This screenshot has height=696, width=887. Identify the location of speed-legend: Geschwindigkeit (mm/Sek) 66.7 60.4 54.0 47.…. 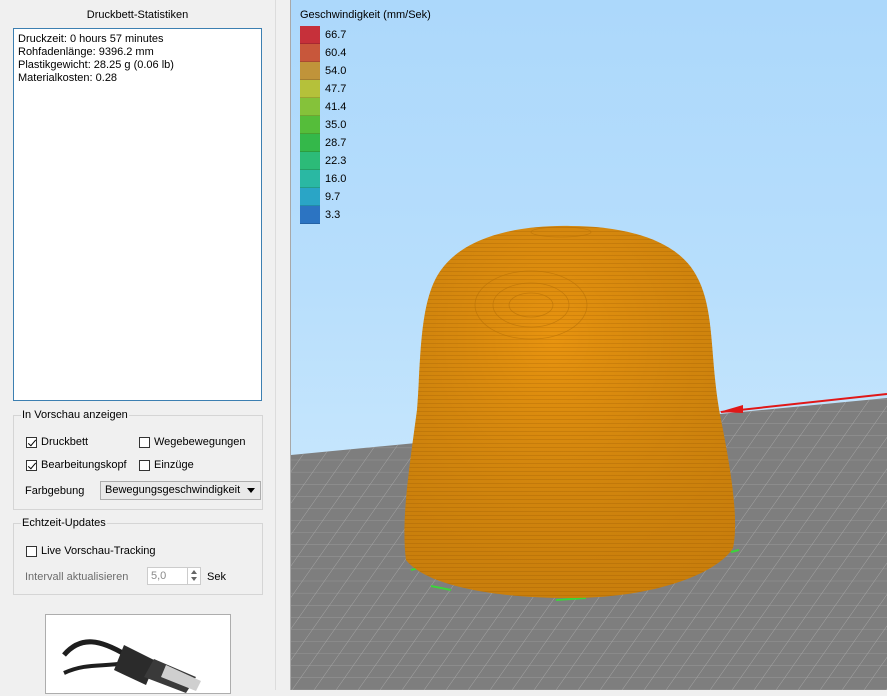
(365, 116).